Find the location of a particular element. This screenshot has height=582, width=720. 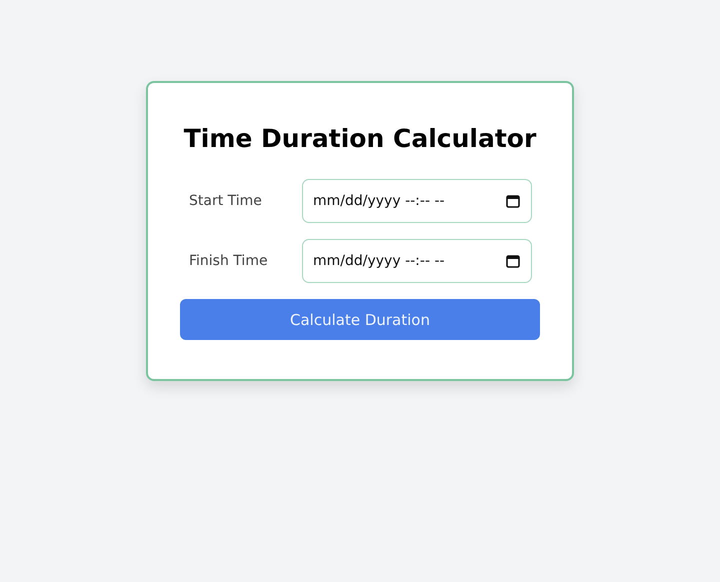

calculate-button: Calculate Duration is located at coordinates (360, 319).